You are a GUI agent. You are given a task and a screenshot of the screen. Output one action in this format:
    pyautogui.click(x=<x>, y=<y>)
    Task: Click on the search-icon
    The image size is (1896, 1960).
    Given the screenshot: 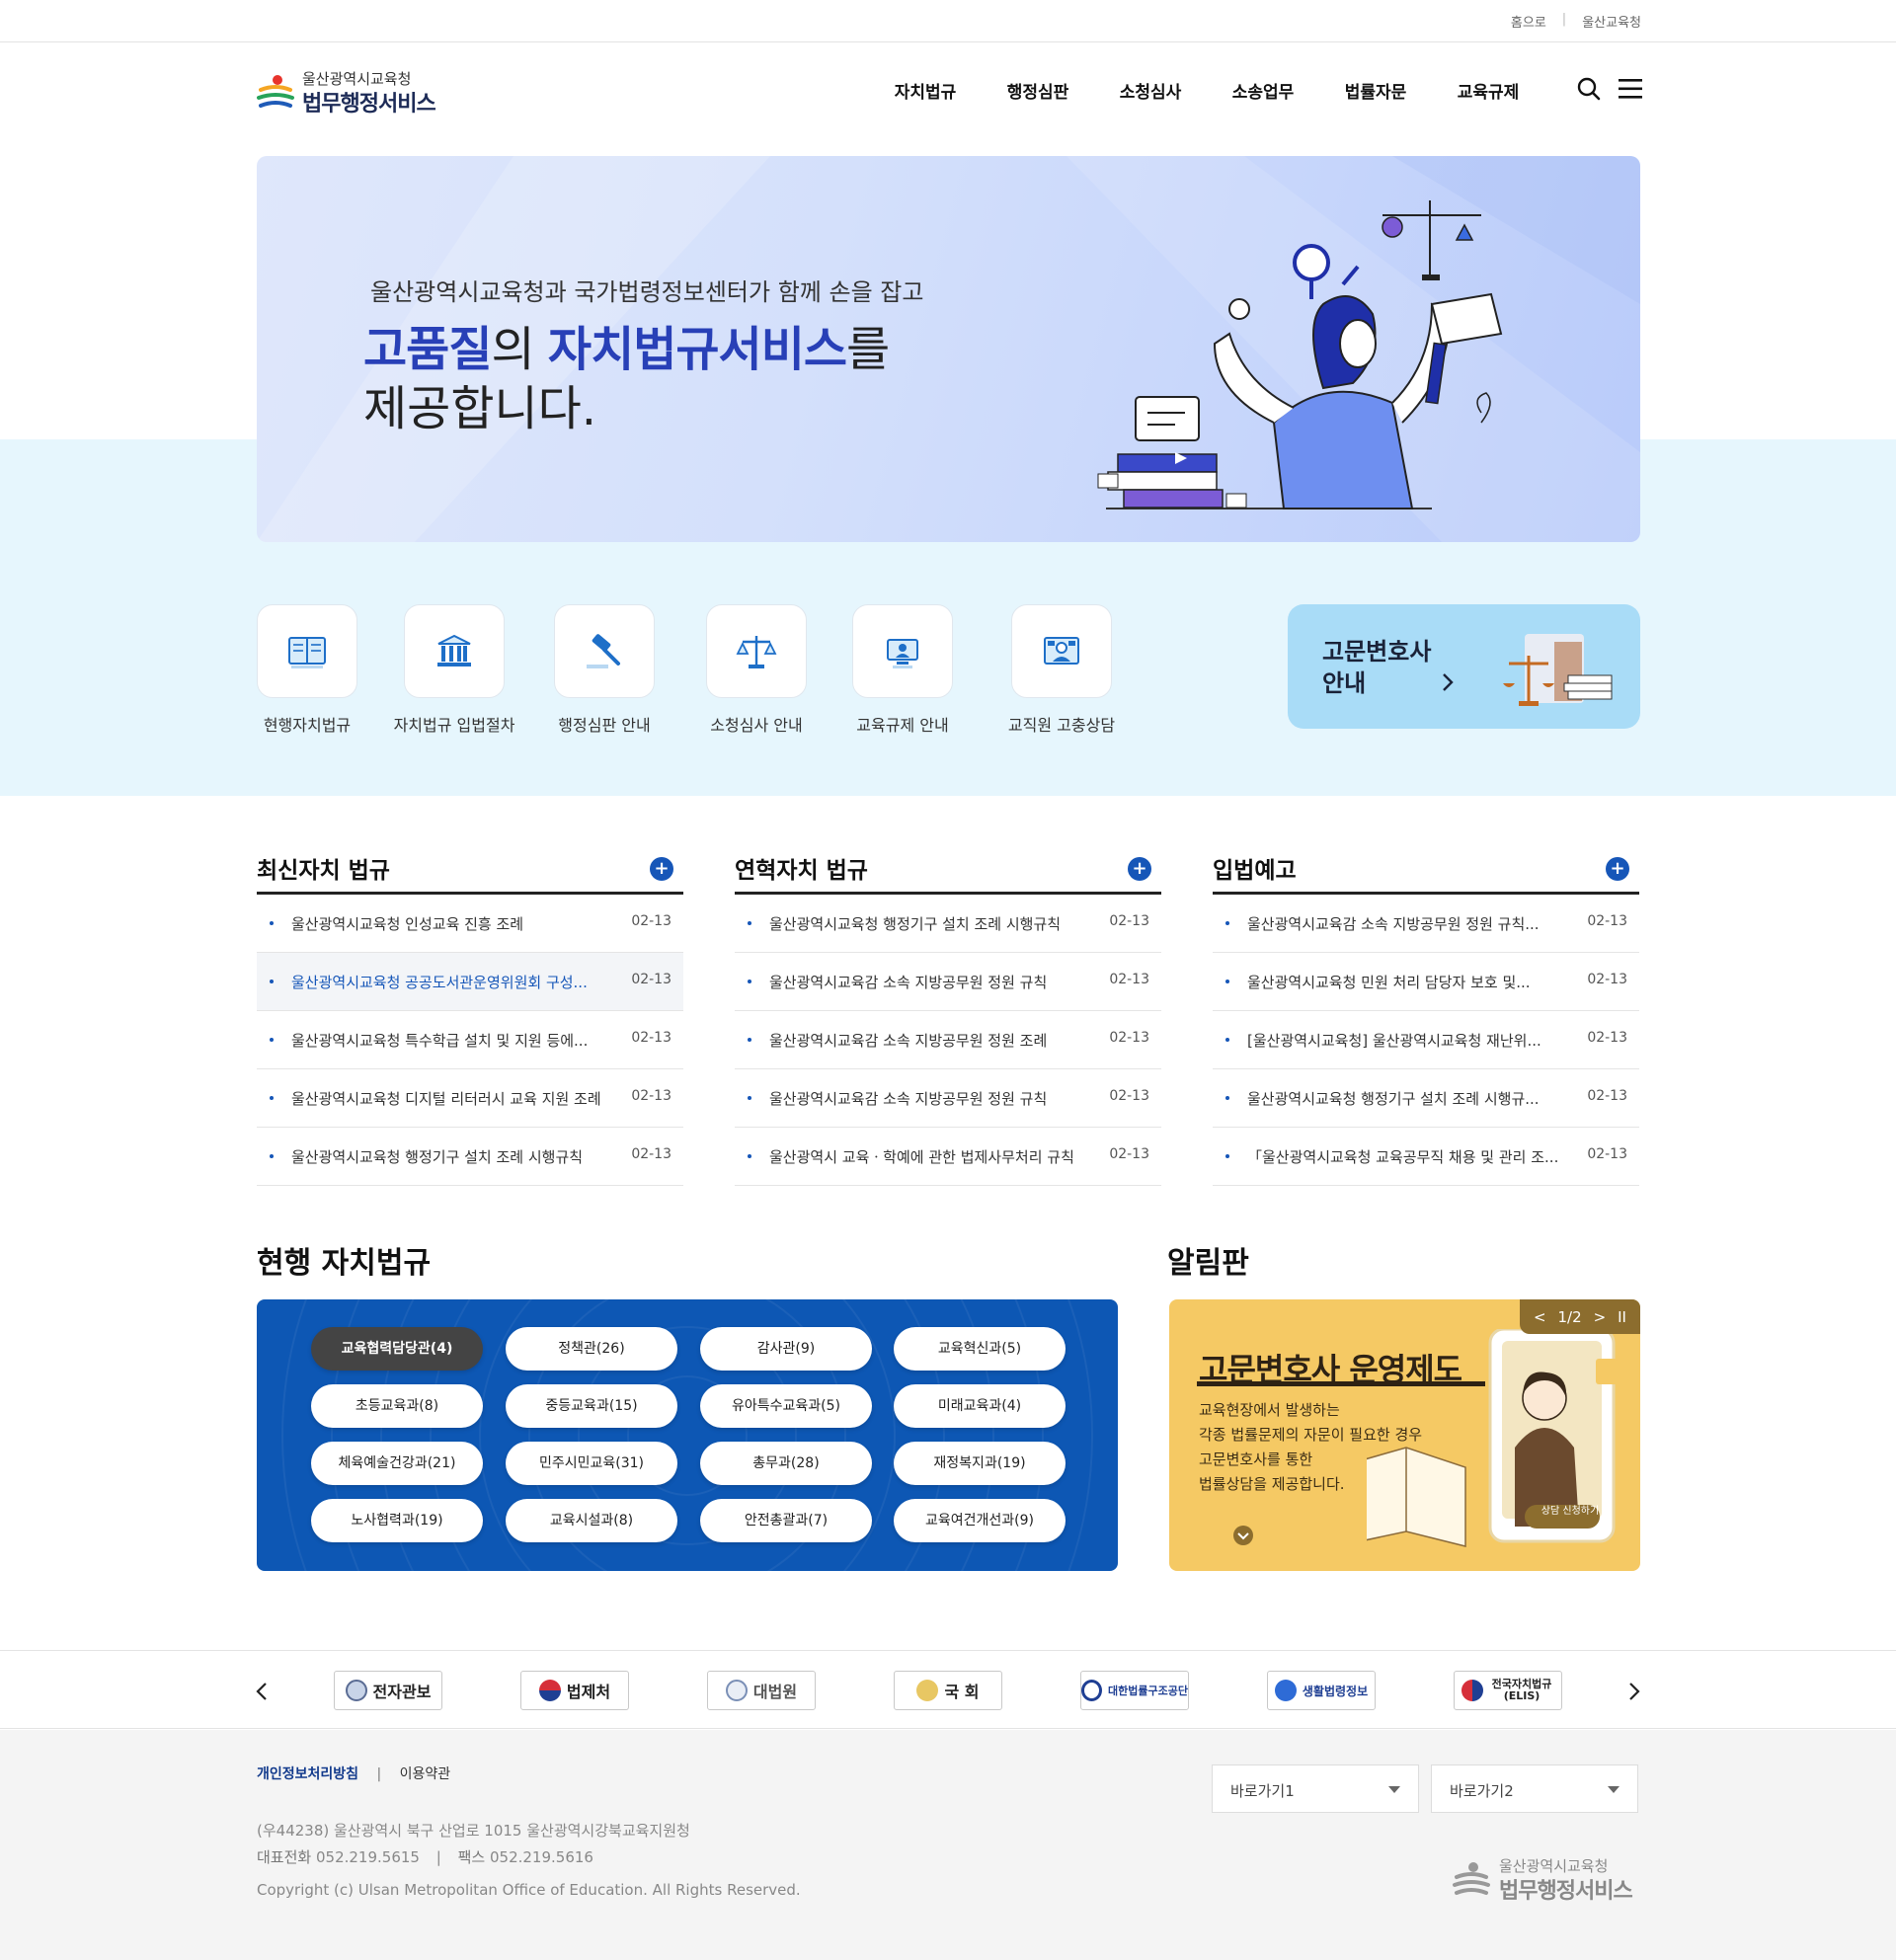 What is the action you would take?
    pyautogui.click(x=1589, y=89)
    